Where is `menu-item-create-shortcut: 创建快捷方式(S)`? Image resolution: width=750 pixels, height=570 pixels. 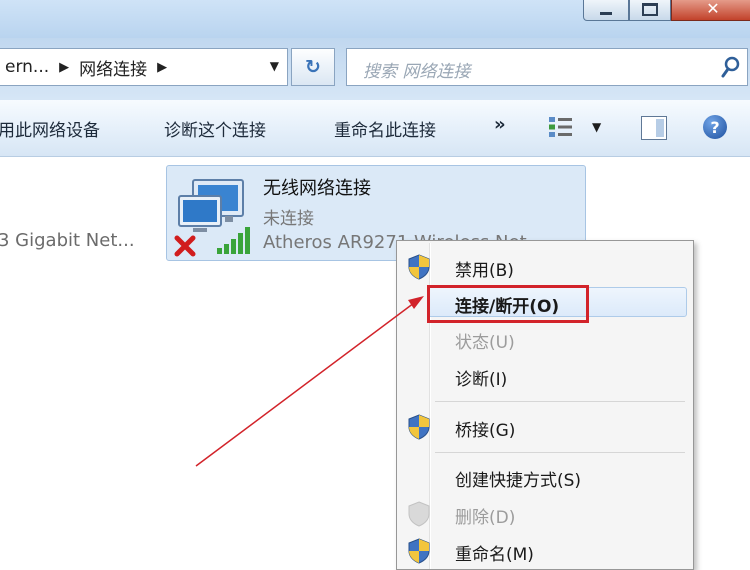 menu-item-create-shortcut: 创建快捷方式(S) is located at coordinates (545, 476).